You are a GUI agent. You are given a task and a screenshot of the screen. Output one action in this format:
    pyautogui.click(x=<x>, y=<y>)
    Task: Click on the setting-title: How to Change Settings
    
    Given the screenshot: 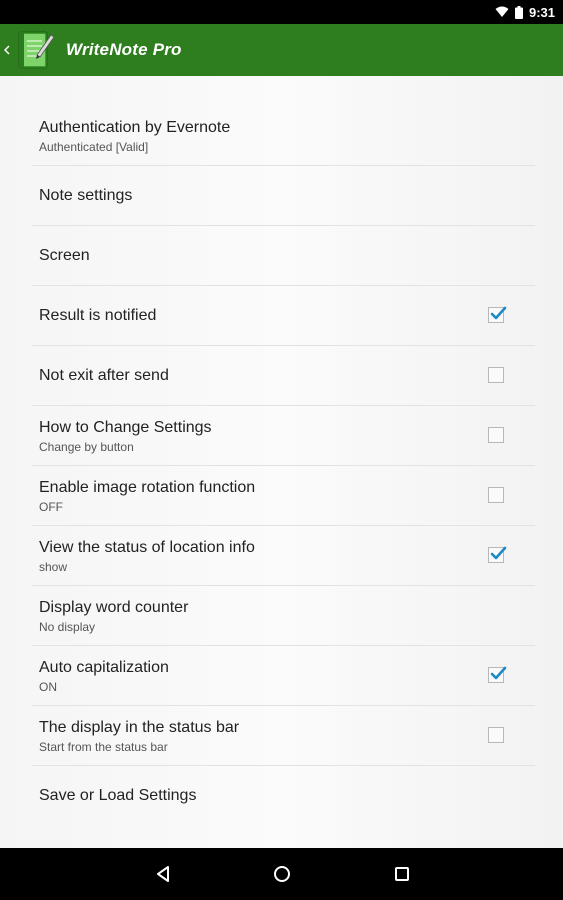 What is the action you would take?
    pyautogui.click(x=125, y=427)
    